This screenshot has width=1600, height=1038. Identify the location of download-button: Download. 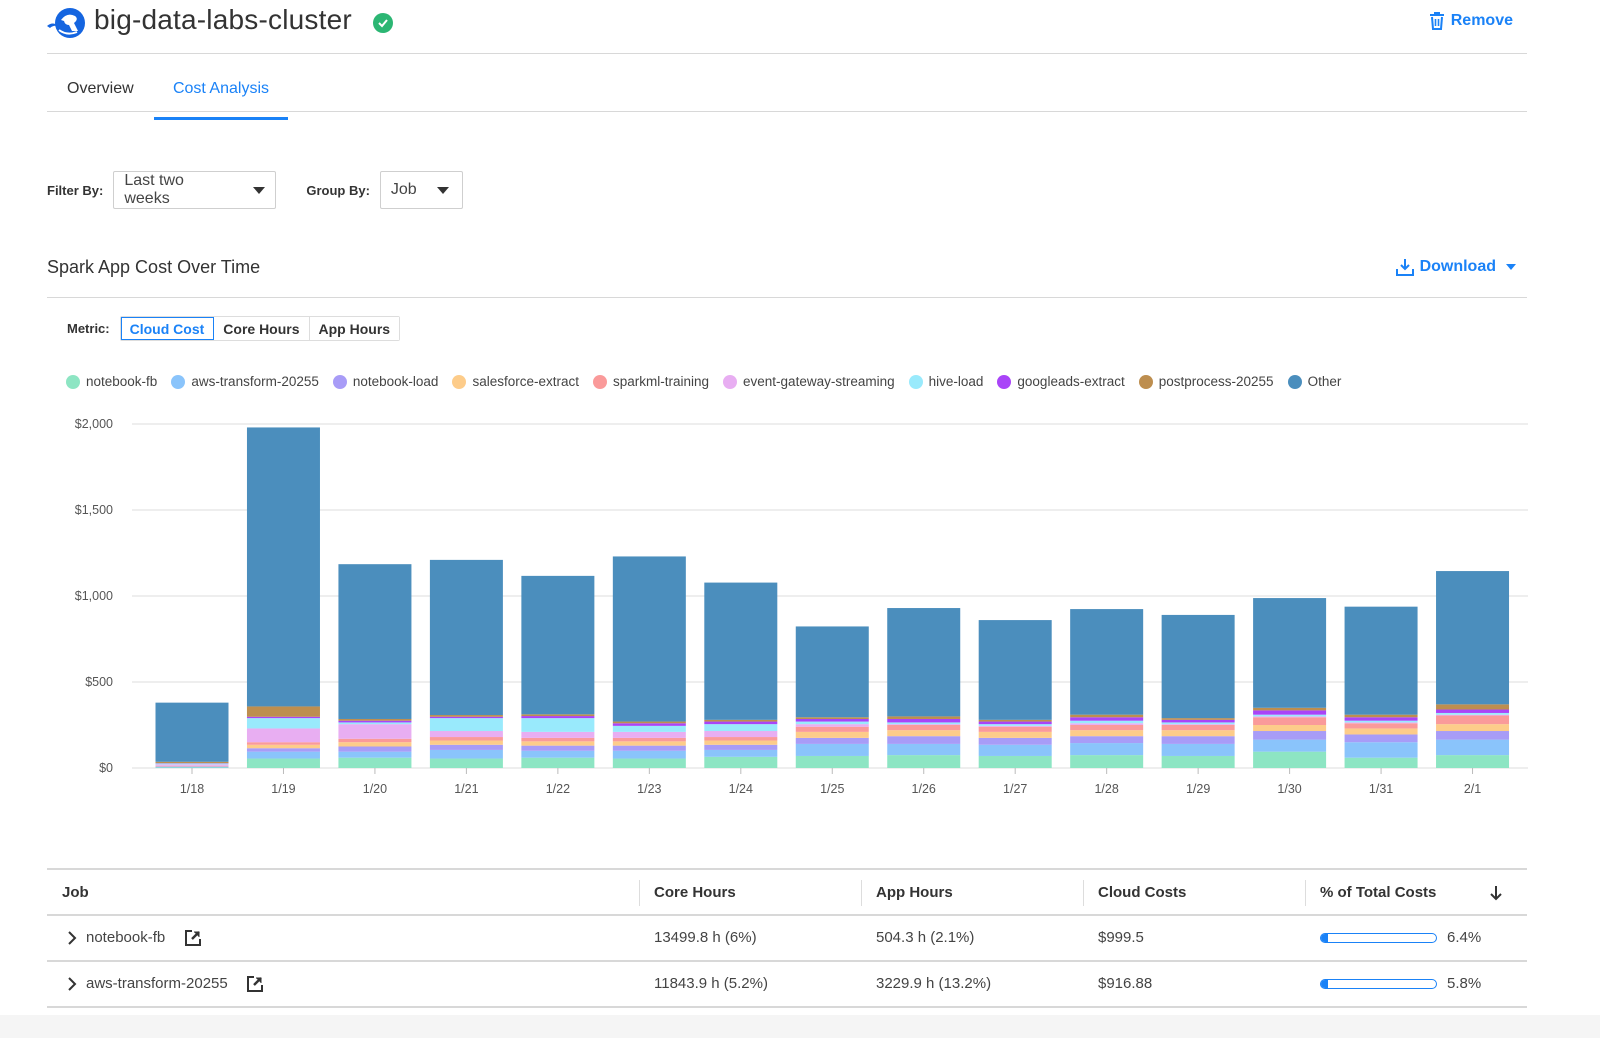
(1455, 267).